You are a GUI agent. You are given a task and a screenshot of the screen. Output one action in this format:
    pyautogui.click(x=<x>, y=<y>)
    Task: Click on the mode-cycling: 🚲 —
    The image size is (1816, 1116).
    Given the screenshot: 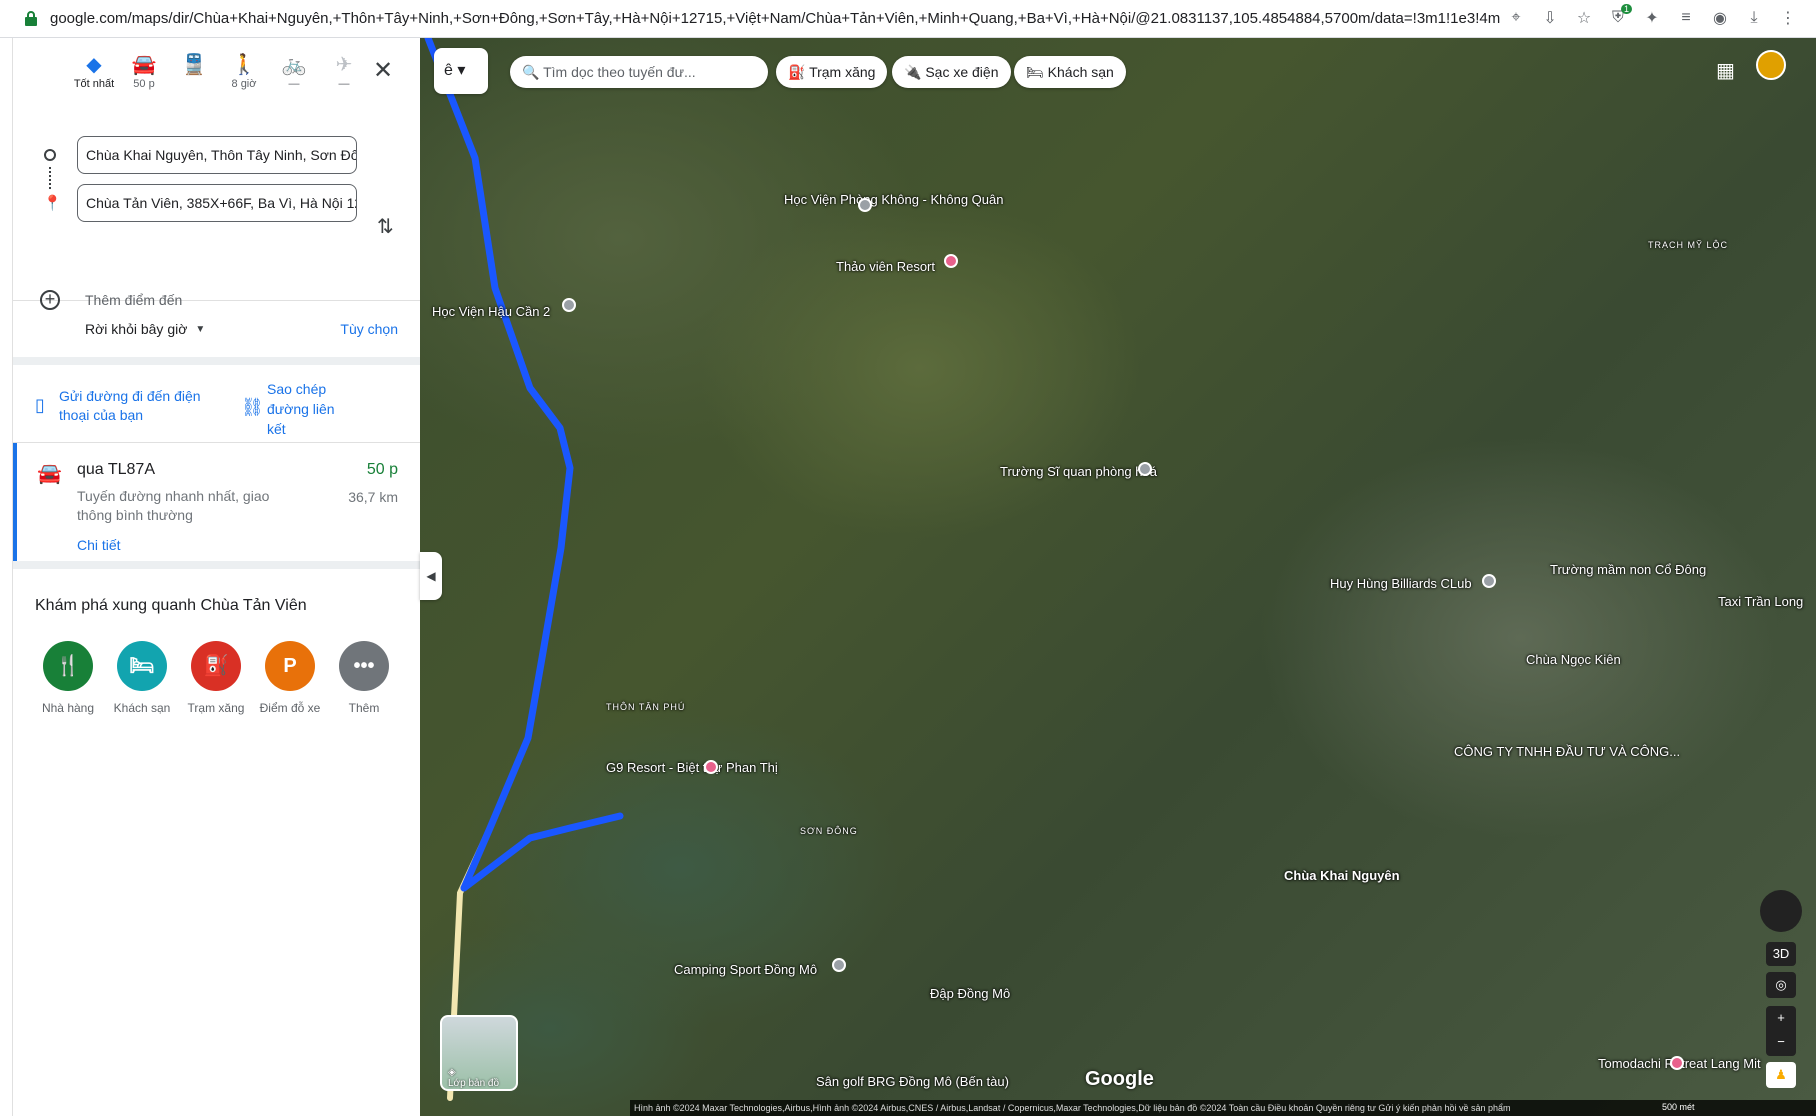 What is the action you would take?
    pyautogui.click(x=294, y=71)
    